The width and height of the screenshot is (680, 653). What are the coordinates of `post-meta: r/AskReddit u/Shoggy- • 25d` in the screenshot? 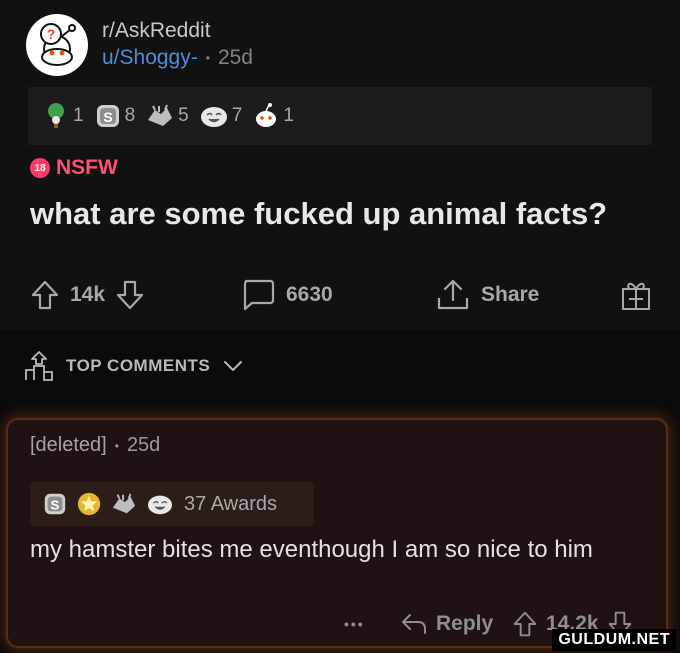 It's located at (177, 45).